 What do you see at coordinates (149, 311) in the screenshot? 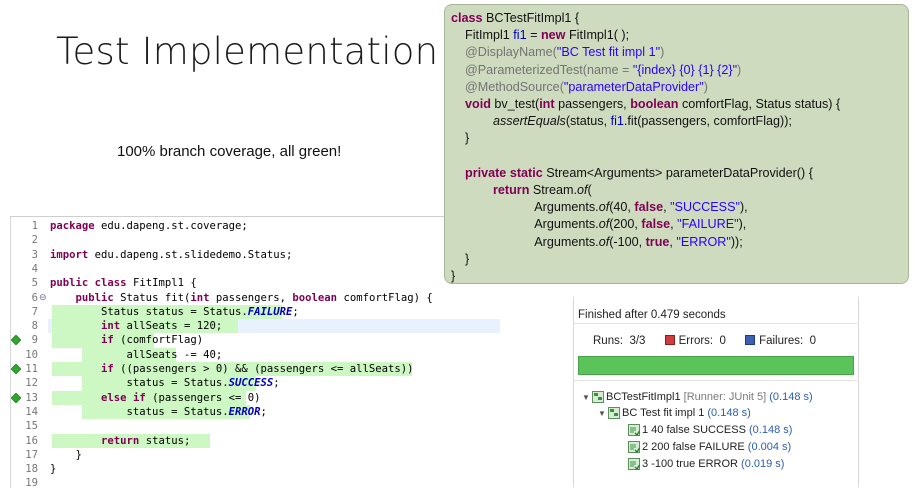
I see `code-token: Status status = Status.` at bounding box center [149, 311].